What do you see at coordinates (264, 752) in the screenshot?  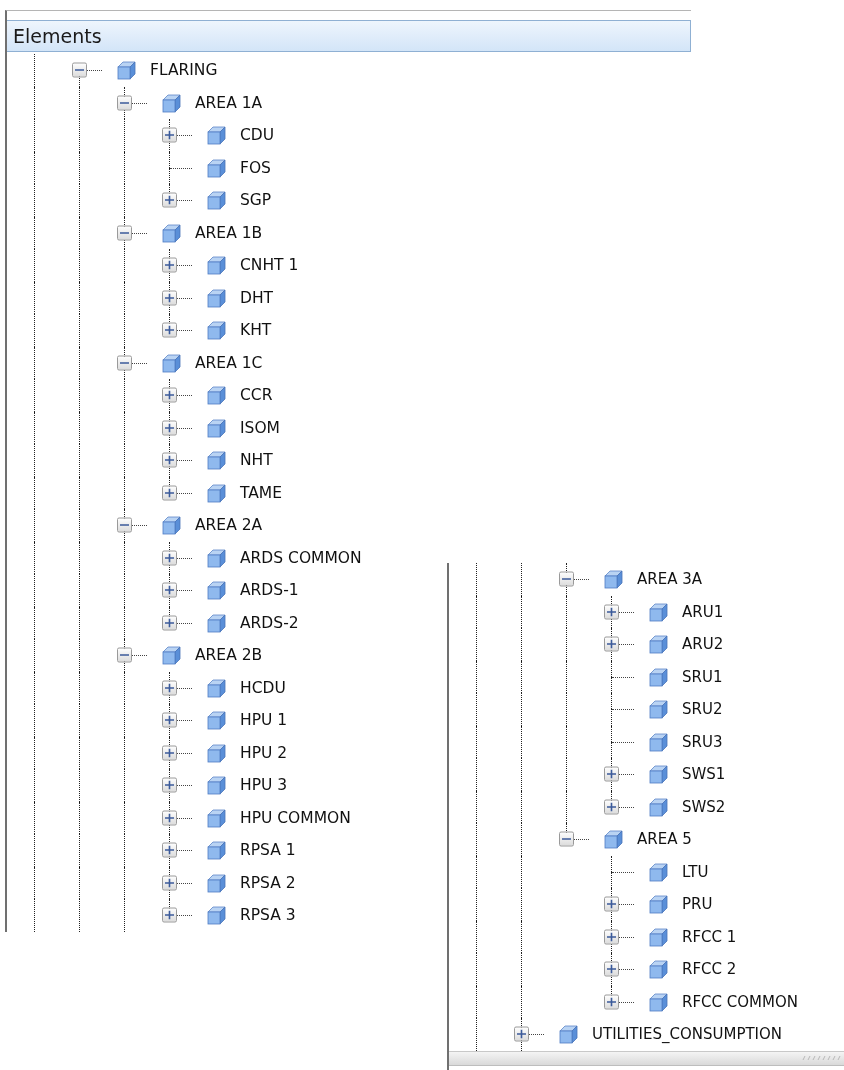 I see `node-label: HPU 2` at bounding box center [264, 752].